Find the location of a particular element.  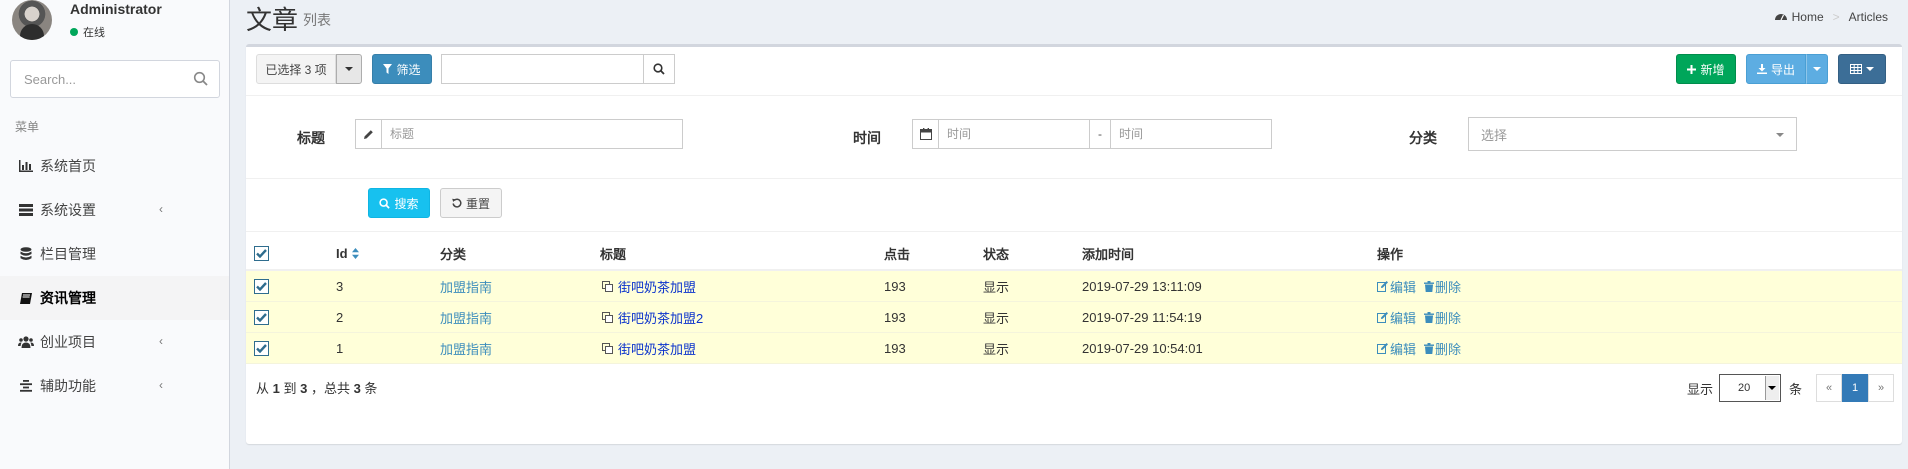

sidebar: Administrator 在线 菜单 系统首页 系统设置 ‹ is located at coordinates (115, 234).